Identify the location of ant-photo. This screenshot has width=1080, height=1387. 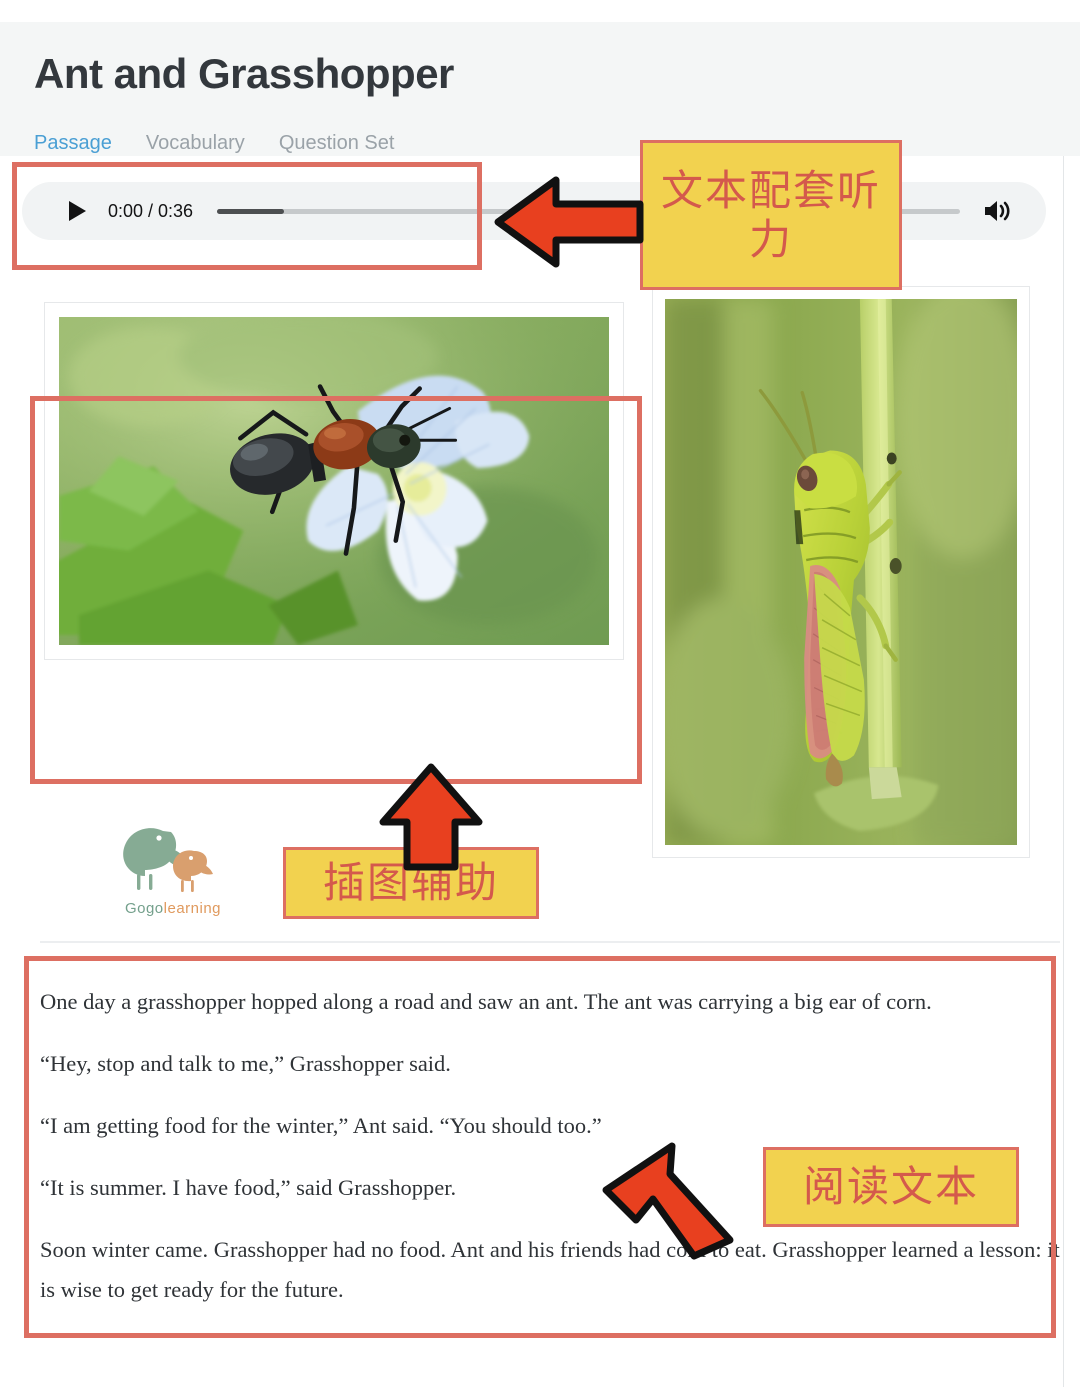
(334, 481).